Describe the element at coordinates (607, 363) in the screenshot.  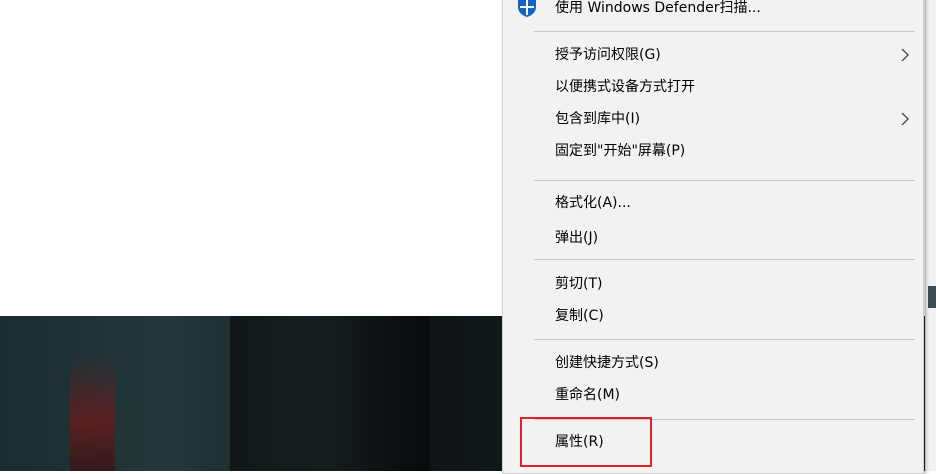
I see `menu-item-label: 创建快捷方式(S)` at that location.